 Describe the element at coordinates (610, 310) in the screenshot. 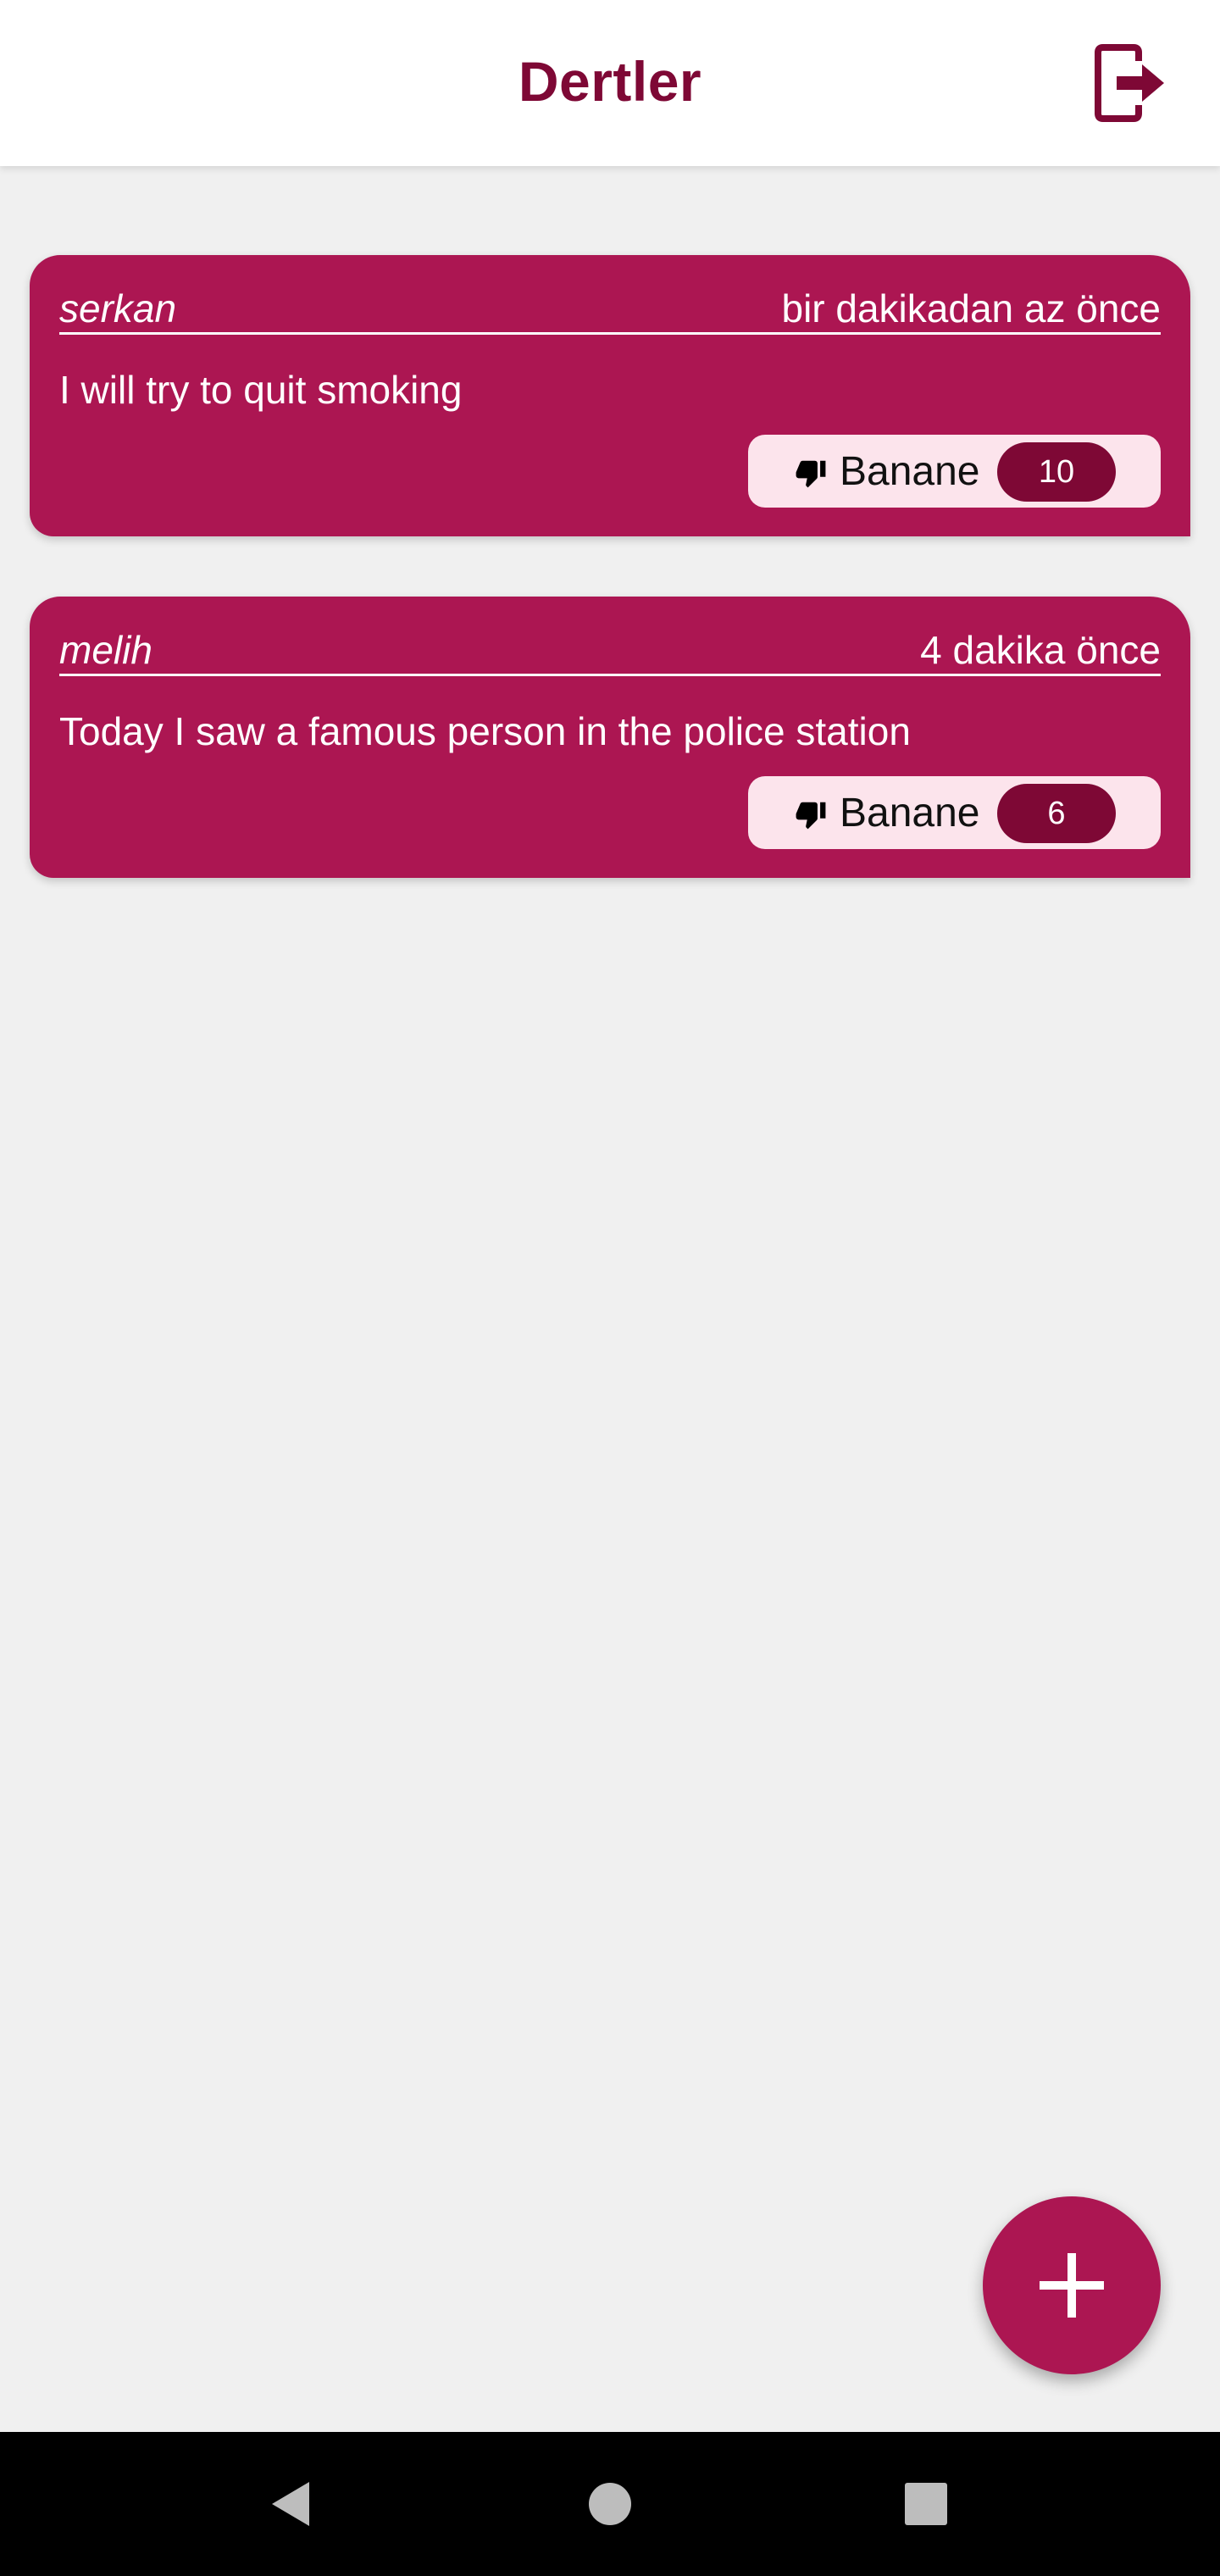

I see `post-header: serkan bir dakikadan az önce` at that location.